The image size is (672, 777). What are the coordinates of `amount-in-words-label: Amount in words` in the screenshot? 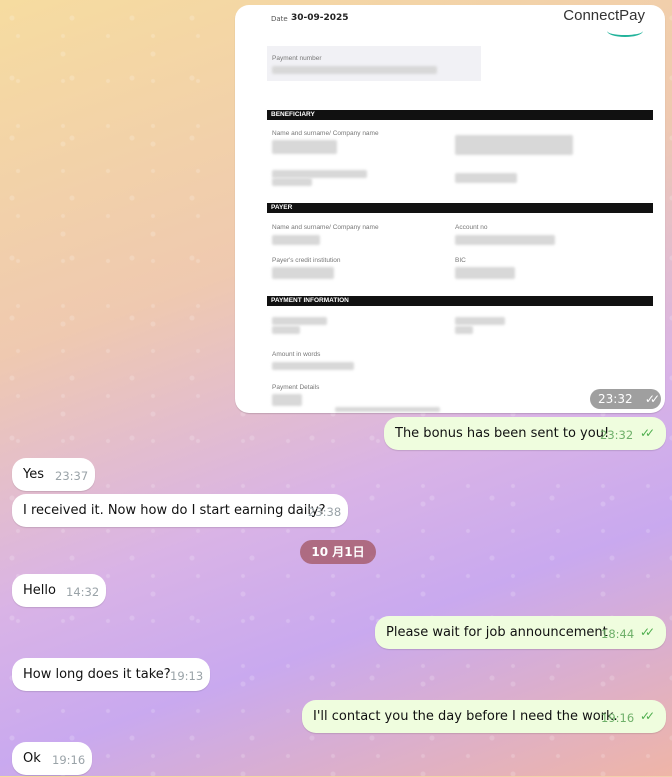 It's located at (296, 354).